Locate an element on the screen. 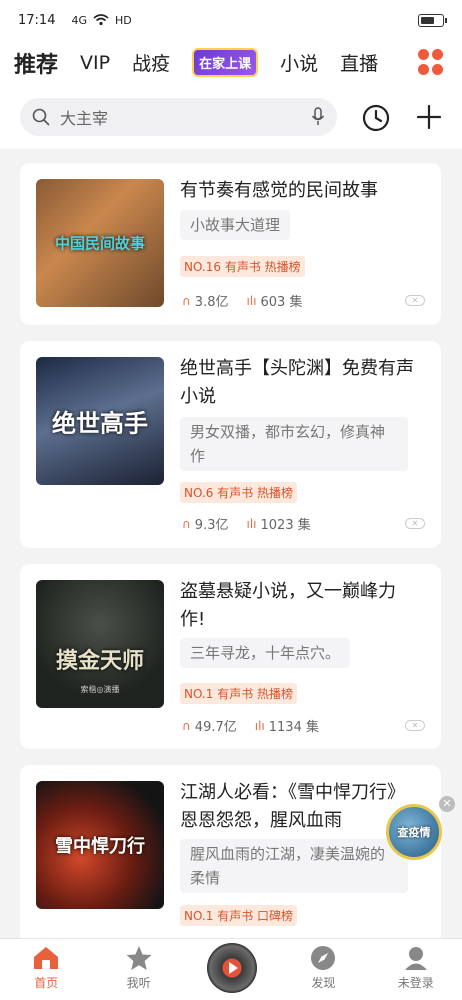  card-title: 绝世高手【头陀渊】免费有声小说 is located at coordinates (297, 382).